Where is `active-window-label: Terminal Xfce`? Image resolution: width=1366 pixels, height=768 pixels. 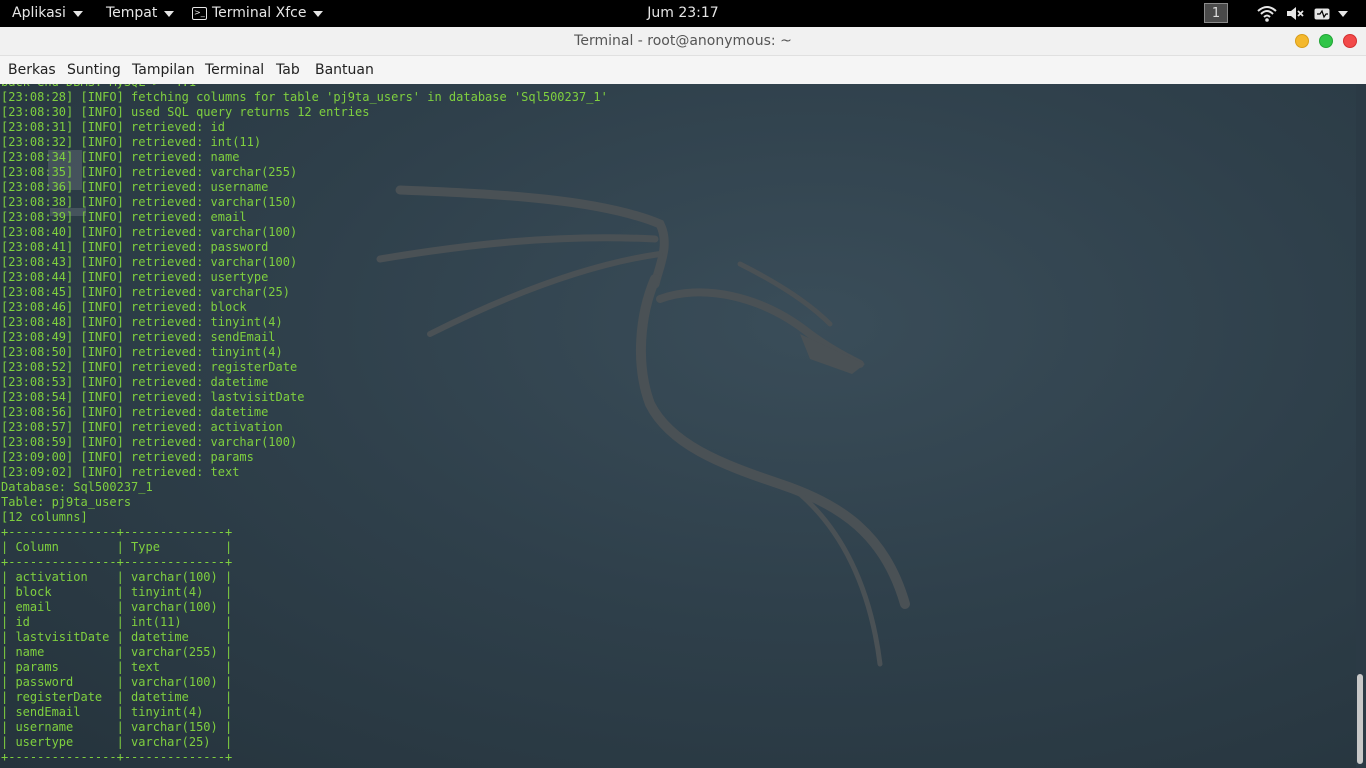 active-window-label: Terminal Xfce is located at coordinates (259, 13).